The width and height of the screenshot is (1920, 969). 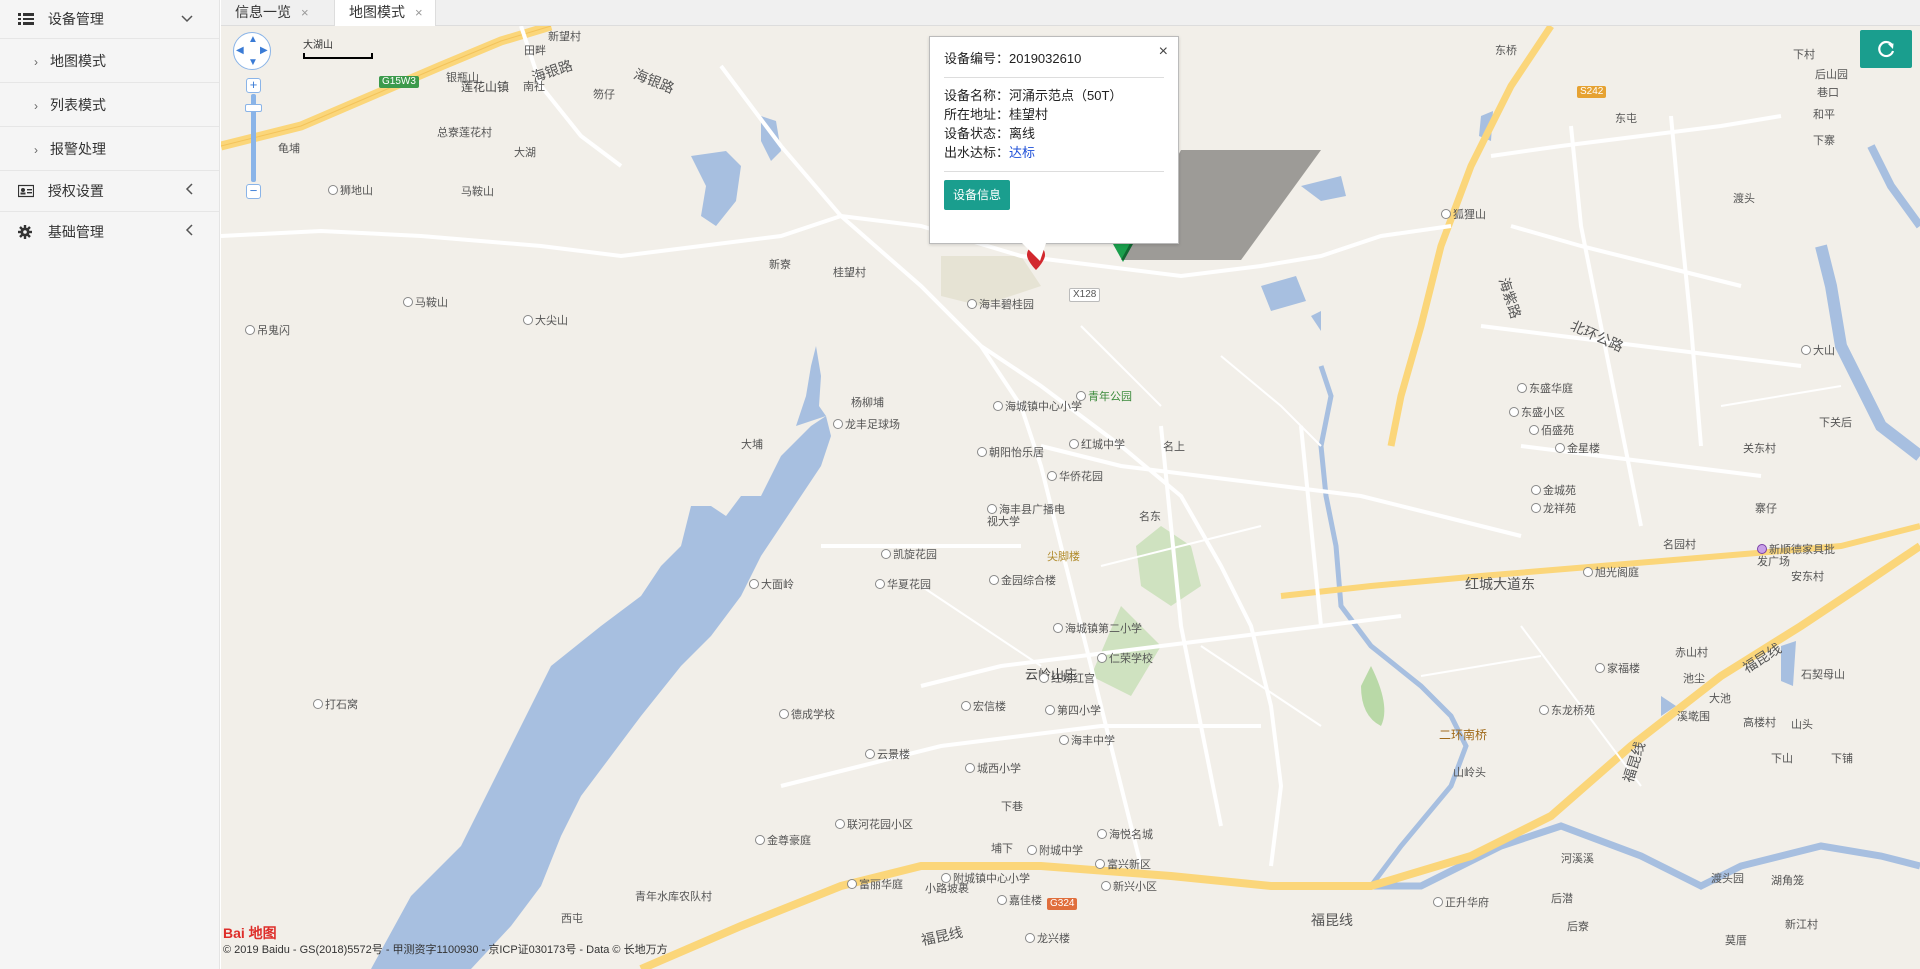 What do you see at coordinates (253, 39) in the screenshot?
I see `pan-up-icon: ▲` at bounding box center [253, 39].